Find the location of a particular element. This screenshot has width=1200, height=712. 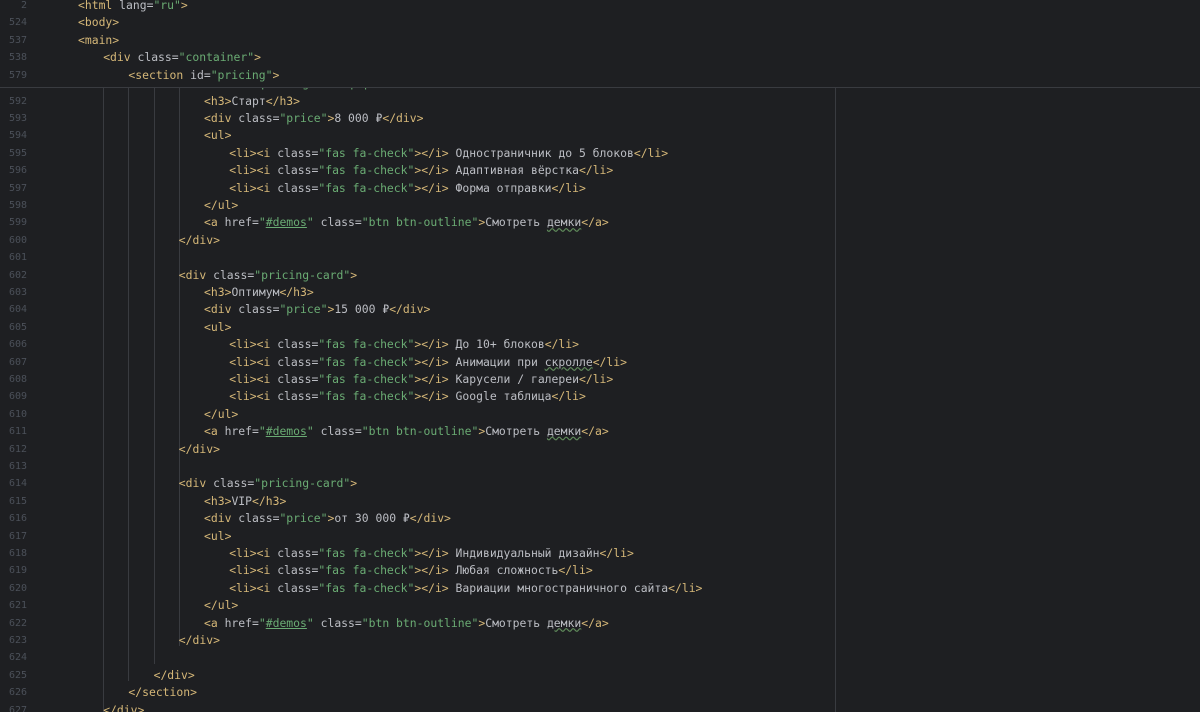

value-token: " is located at coordinates (262, 222).